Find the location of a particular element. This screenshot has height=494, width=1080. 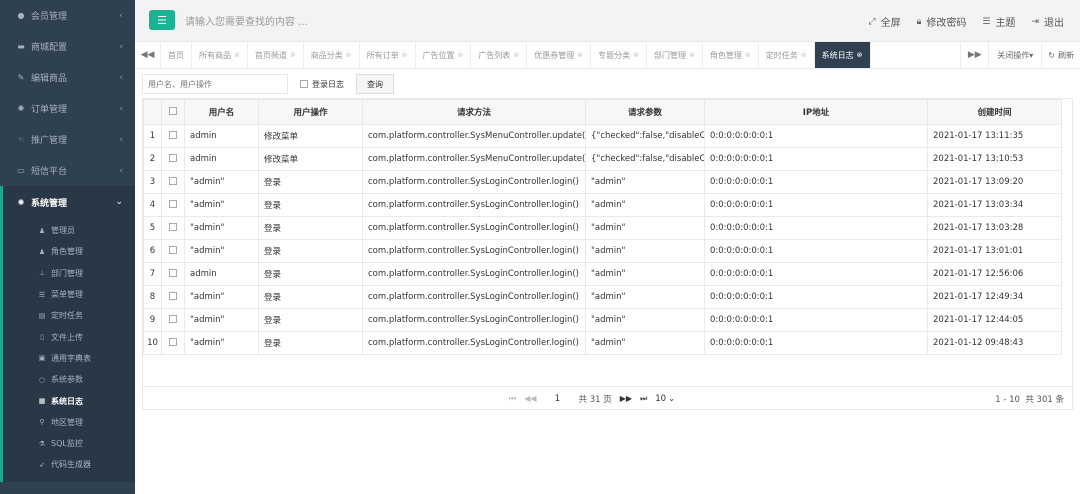

menu-shop-config: ▬ 商城配置 ‹ is located at coordinates (67, 46).